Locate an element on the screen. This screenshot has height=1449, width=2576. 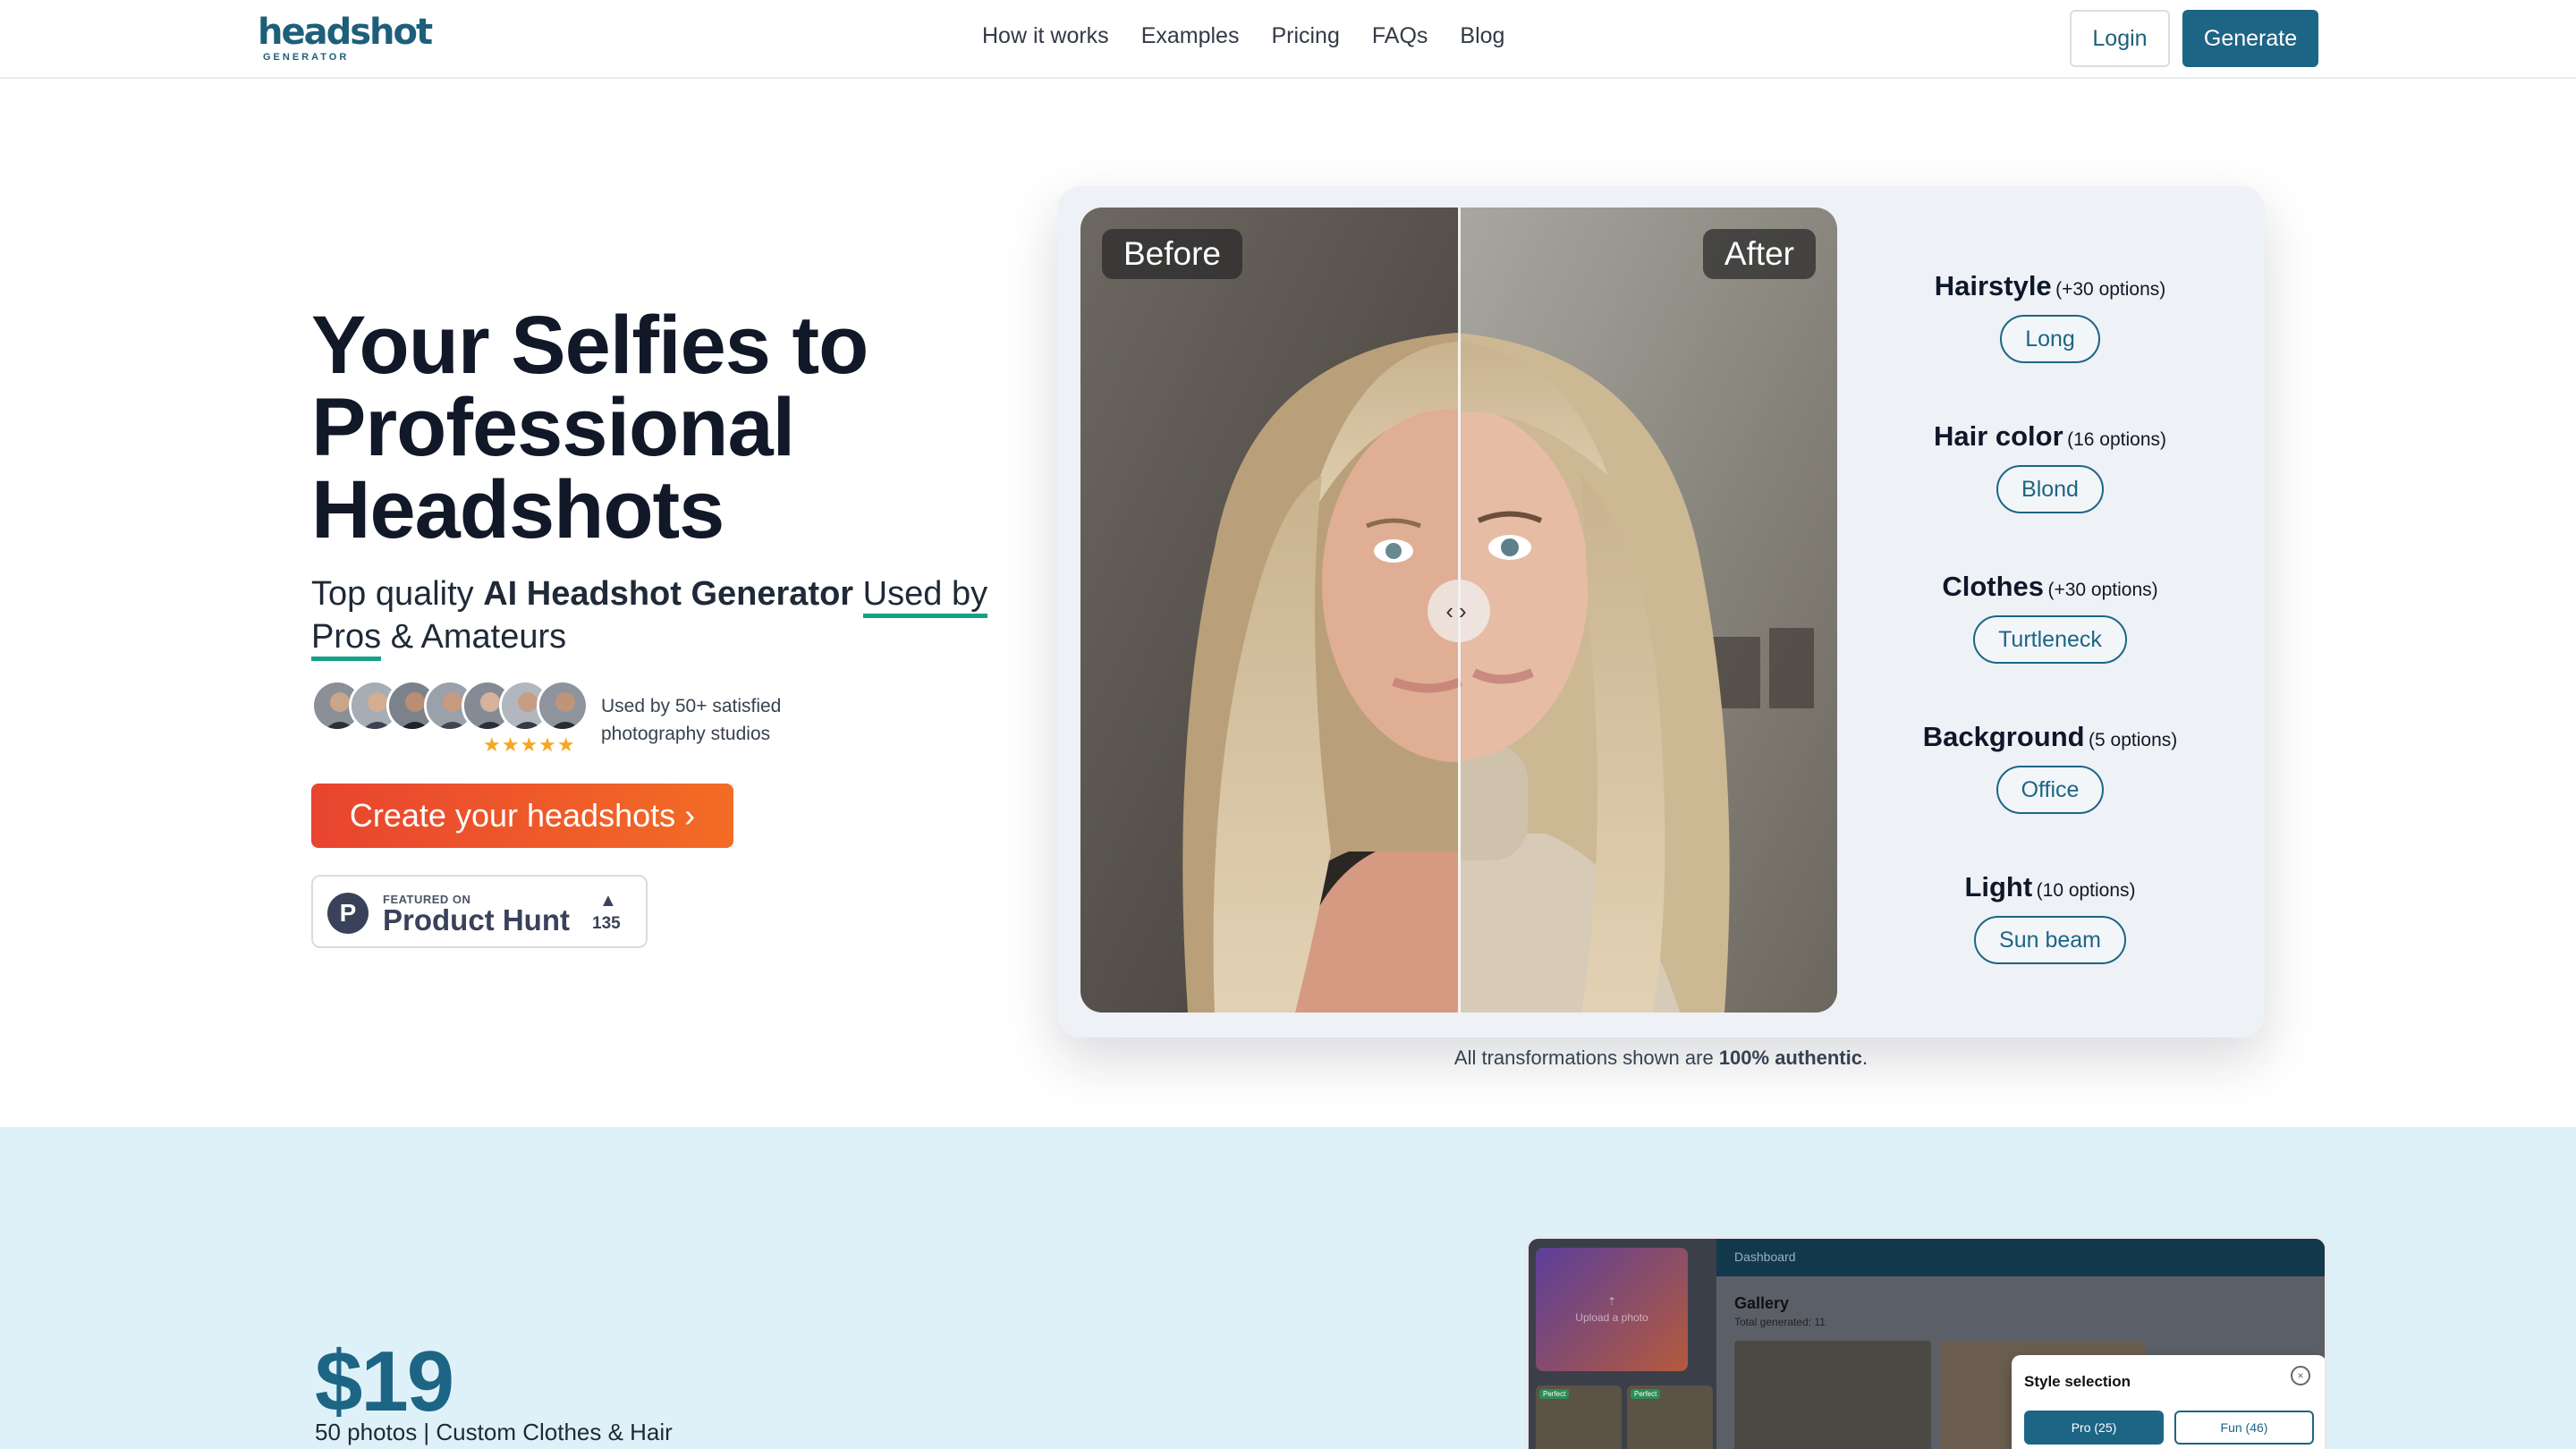
close-icon: × is located at coordinates (2300, 1375).